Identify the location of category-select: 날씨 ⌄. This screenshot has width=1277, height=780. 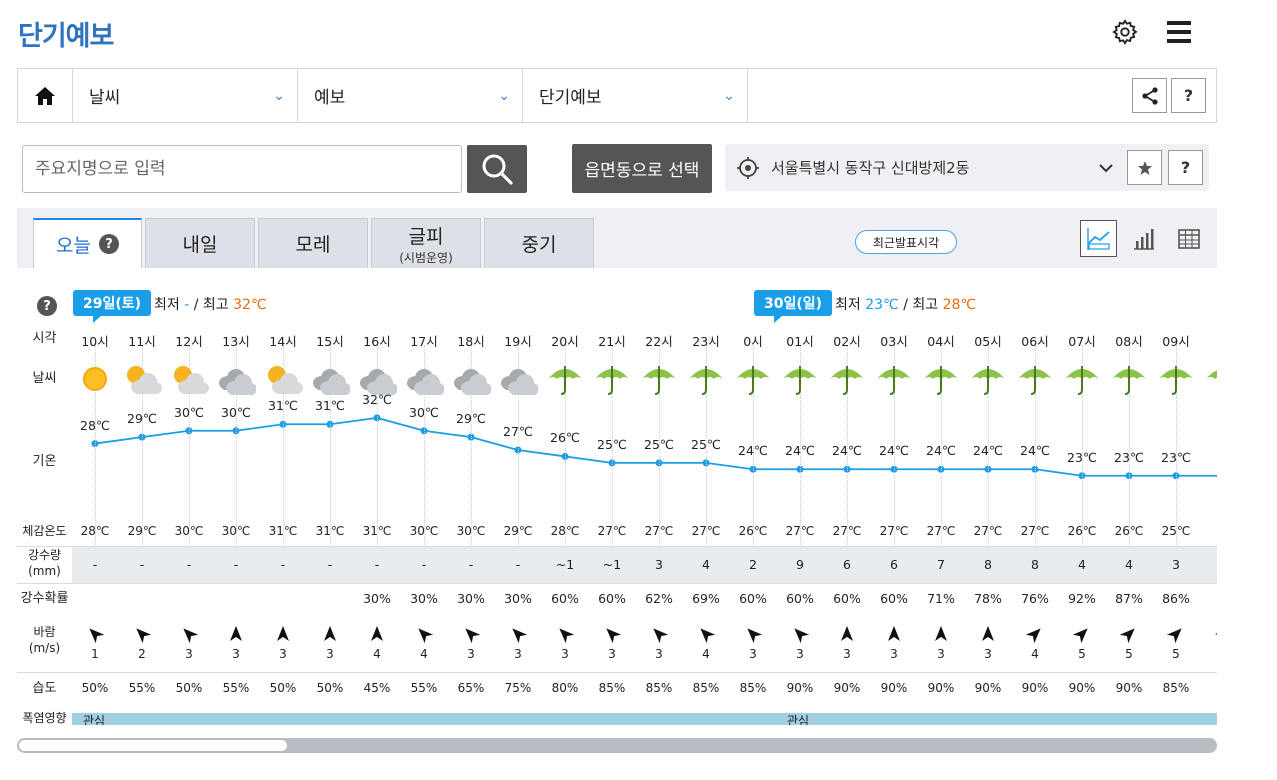
(185, 95).